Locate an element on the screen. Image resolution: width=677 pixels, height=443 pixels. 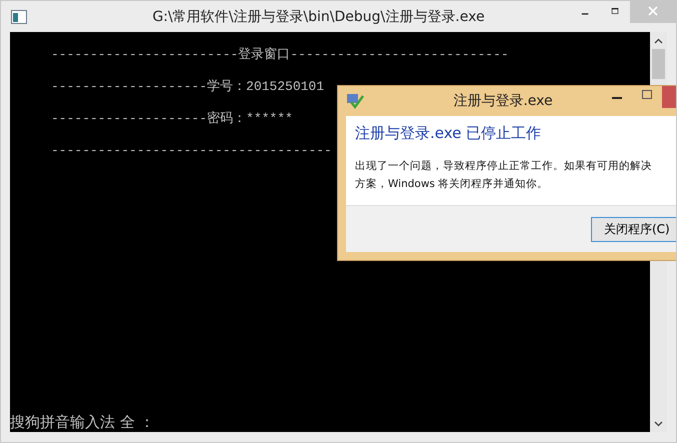
window-title: G:\常用软件\注册与登录\bin\Debug\注册与登录.exe is located at coordinates (318, 17).